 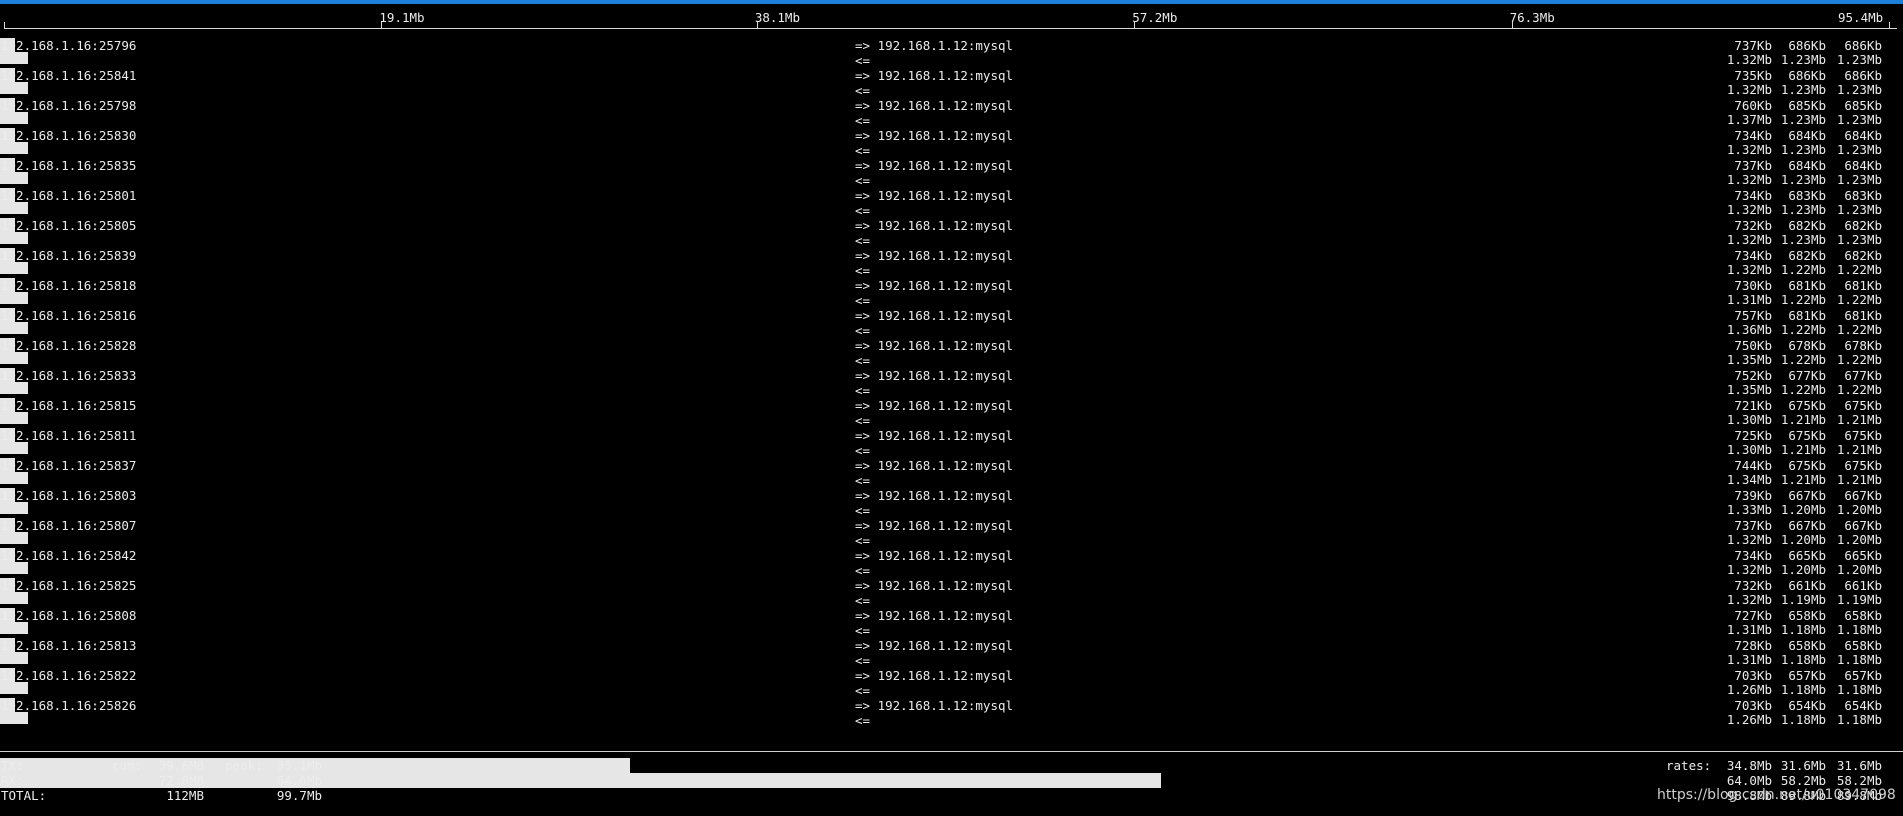 What do you see at coordinates (1859, 539) in the screenshot?
I see `rx-rate: 1.20Mb` at bounding box center [1859, 539].